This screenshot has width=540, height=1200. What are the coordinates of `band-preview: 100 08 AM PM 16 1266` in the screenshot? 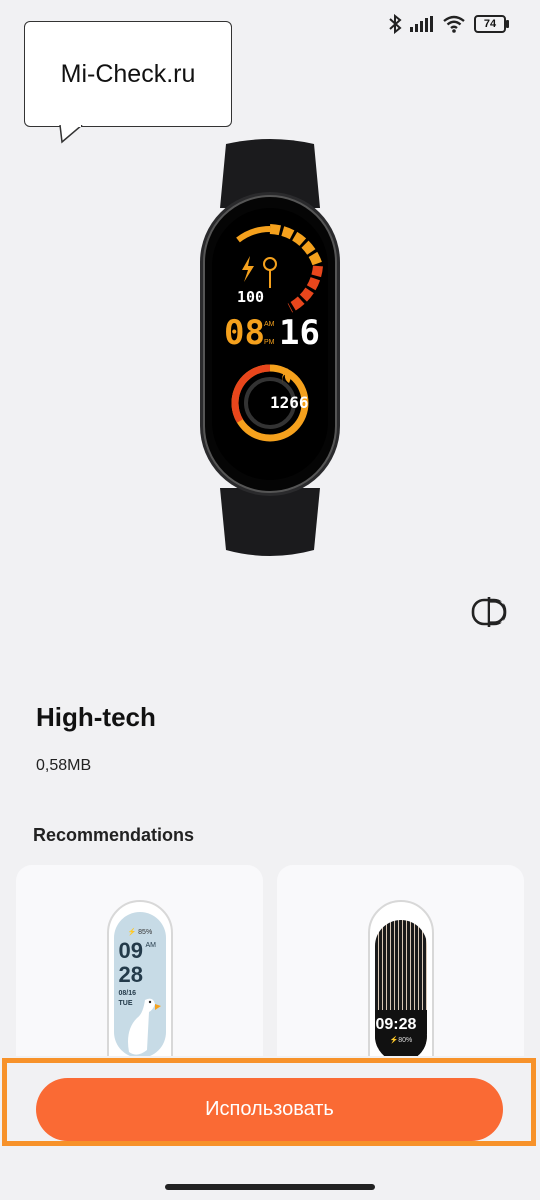 It's located at (270, 348).